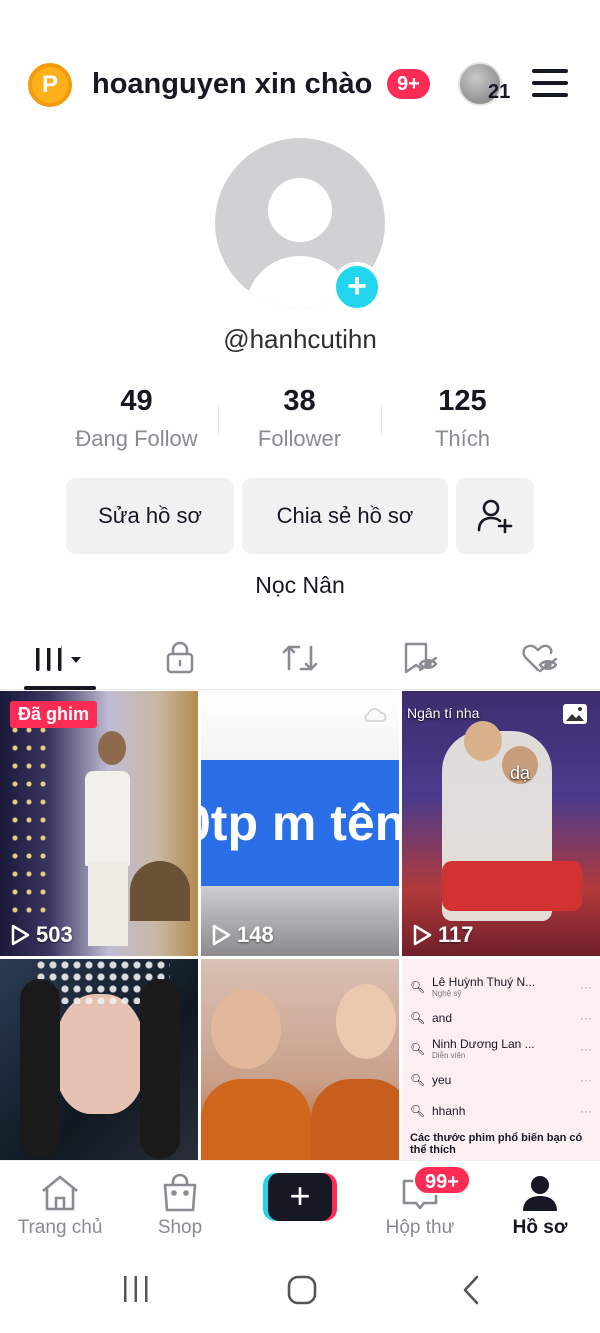 The width and height of the screenshot is (600, 1333). What do you see at coordinates (501, 1079) in the screenshot?
I see `search-row: 🔍︎ yeu ···` at bounding box center [501, 1079].